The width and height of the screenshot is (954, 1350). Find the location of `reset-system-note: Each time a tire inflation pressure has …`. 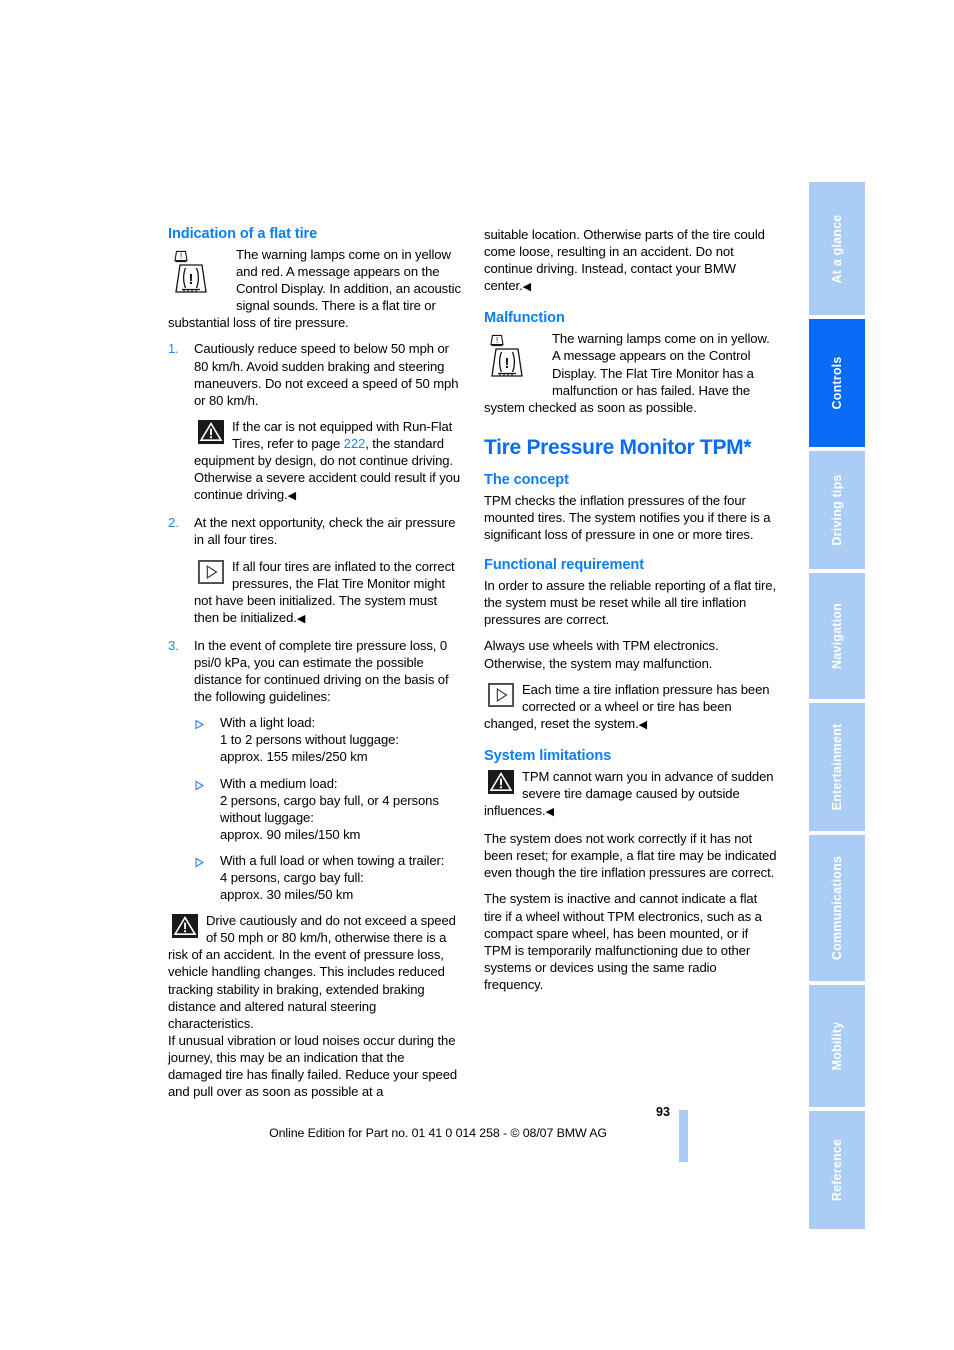

reset-system-note: Each time a tire inflation pressure has … is located at coordinates (630, 707).